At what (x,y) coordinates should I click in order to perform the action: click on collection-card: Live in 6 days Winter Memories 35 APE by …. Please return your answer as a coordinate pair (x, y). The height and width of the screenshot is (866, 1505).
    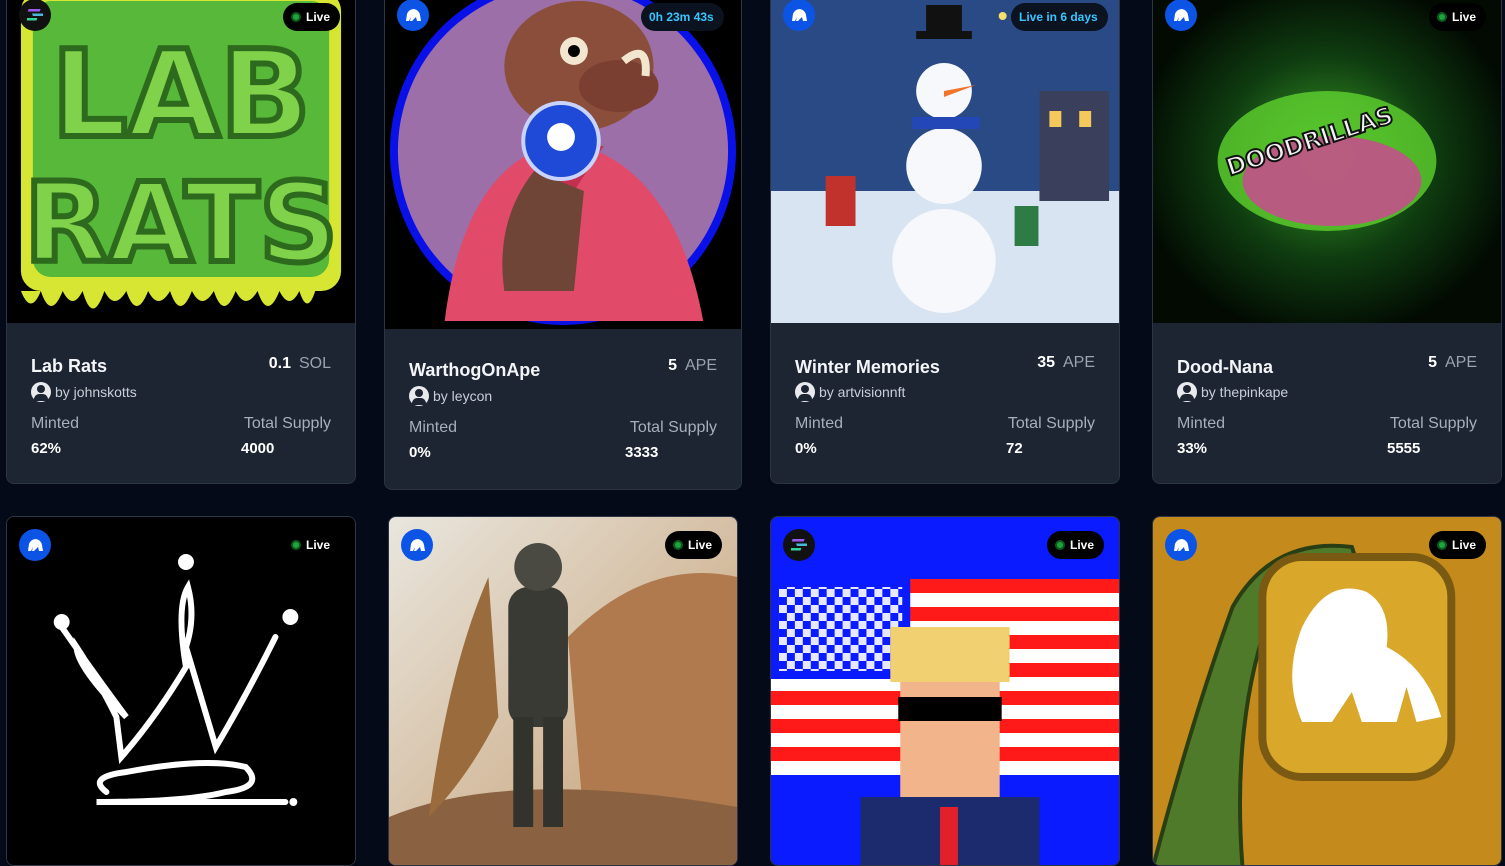
    Looking at the image, I should click on (945, 242).